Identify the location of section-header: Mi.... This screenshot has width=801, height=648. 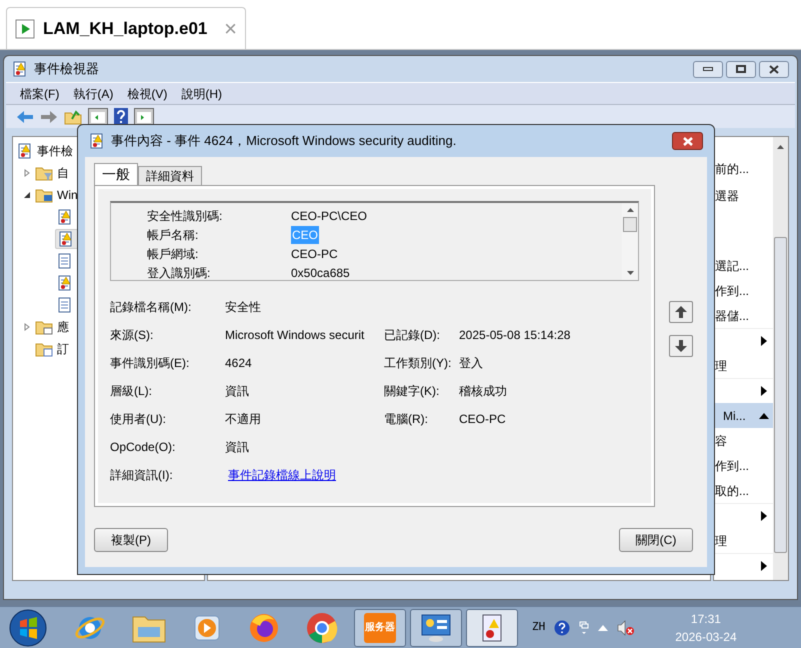
(744, 415).